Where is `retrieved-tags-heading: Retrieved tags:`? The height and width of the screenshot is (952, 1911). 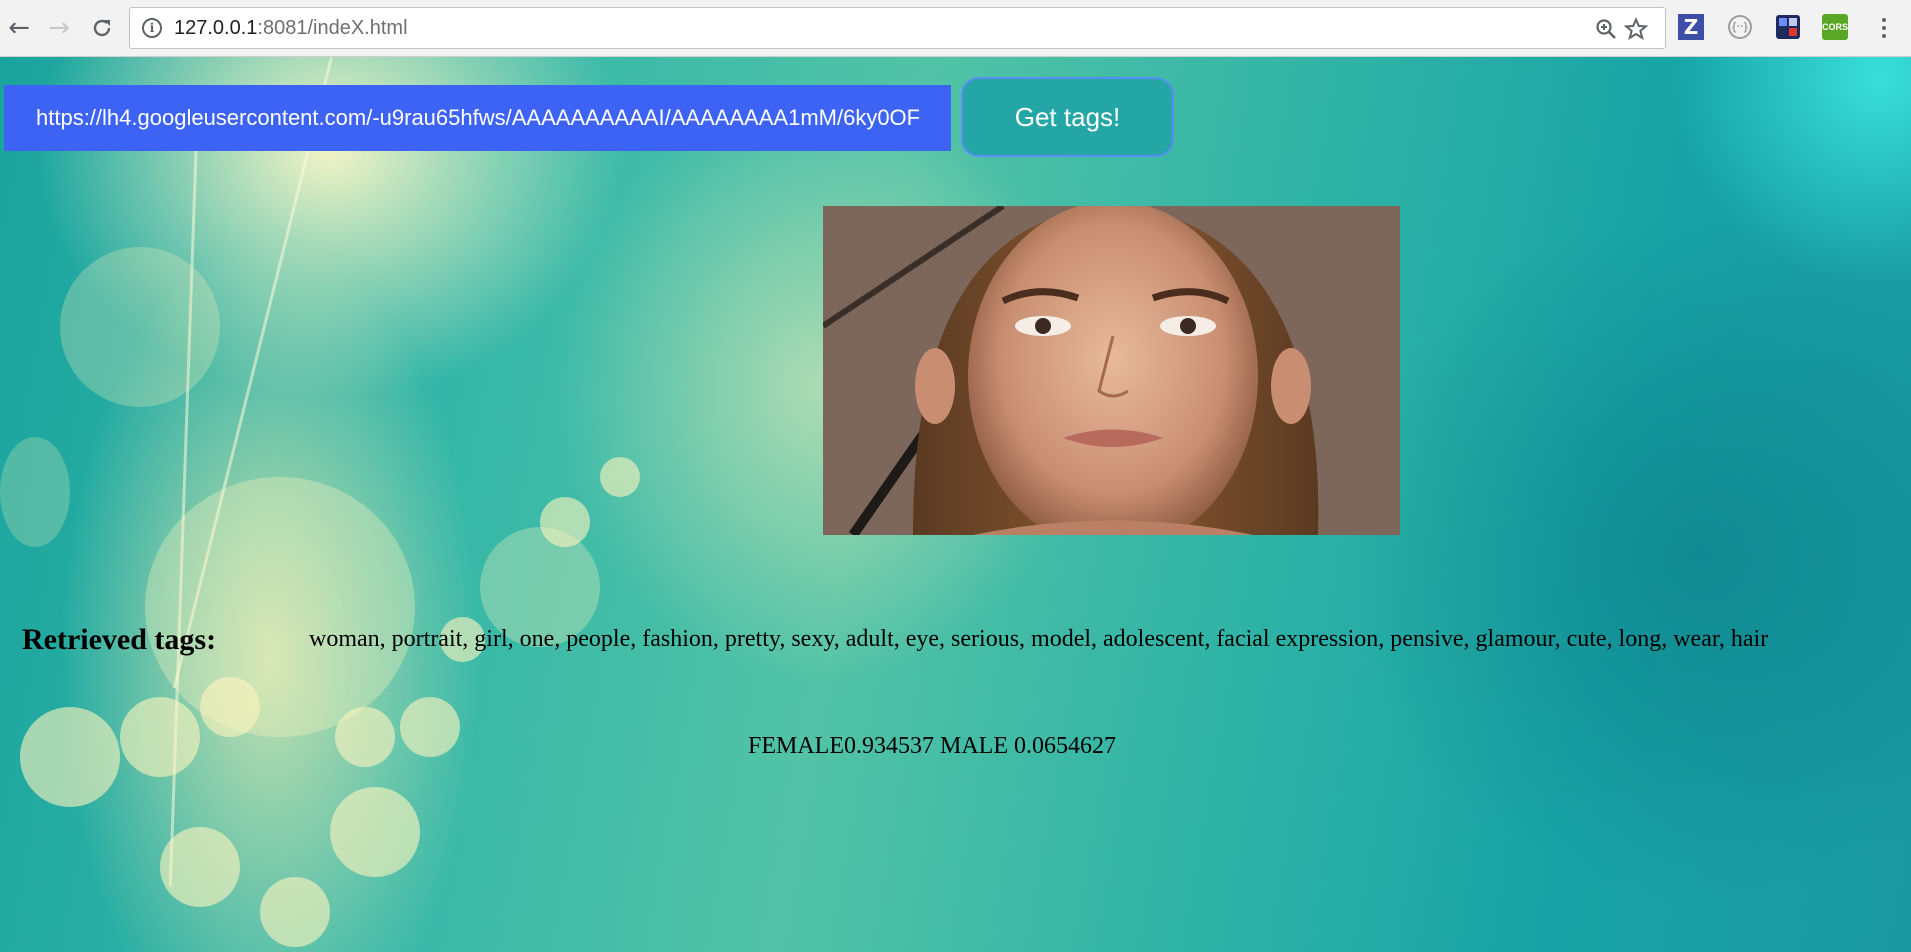
retrieved-tags-heading: Retrieved tags: is located at coordinates (119, 639).